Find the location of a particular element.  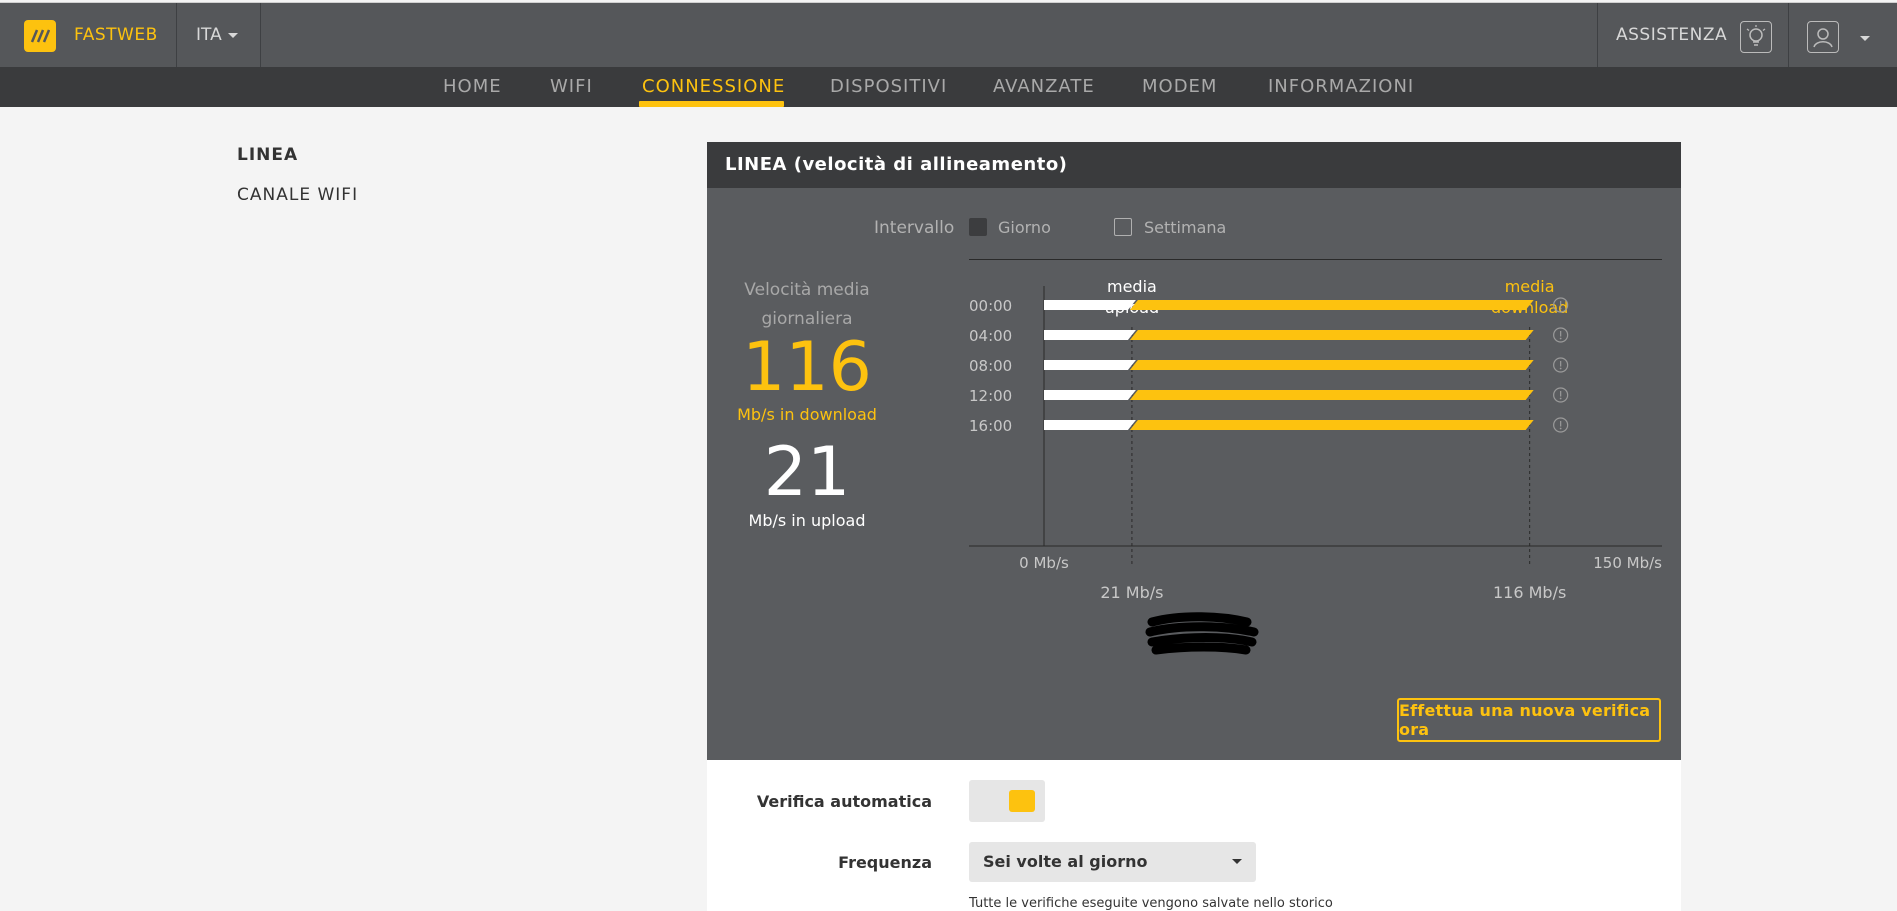

fastweb-logo-icon is located at coordinates (40, 36).